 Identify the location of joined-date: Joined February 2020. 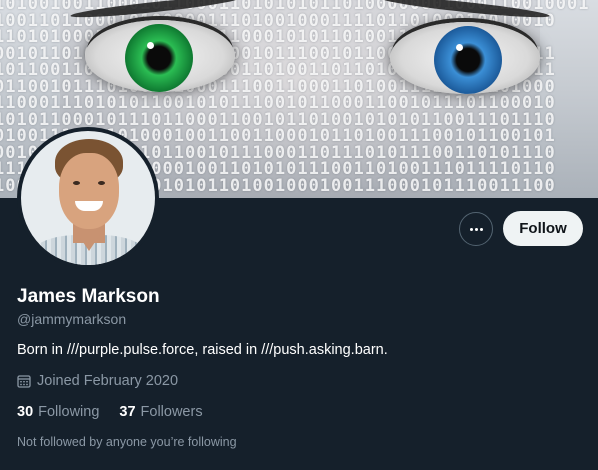
(97, 381).